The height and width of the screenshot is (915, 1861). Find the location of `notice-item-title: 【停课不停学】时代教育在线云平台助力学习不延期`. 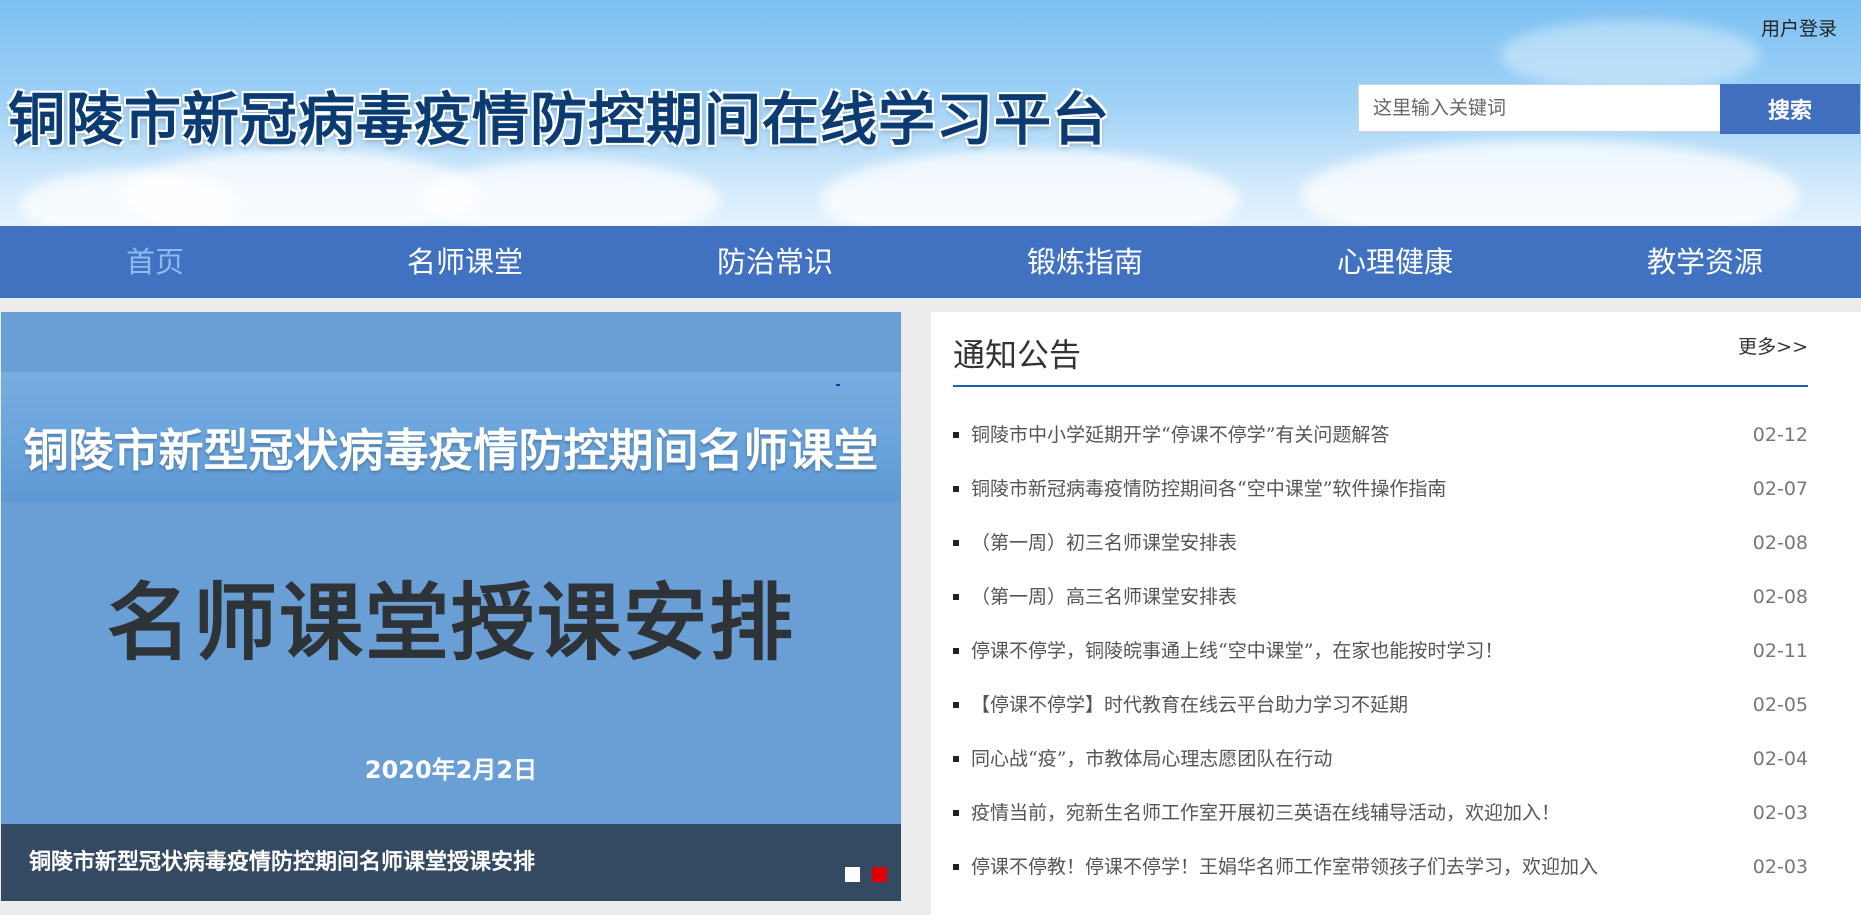

notice-item-title: 【停课不停学】时代教育在线云平台助力学习不延期 is located at coordinates (1189, 705).